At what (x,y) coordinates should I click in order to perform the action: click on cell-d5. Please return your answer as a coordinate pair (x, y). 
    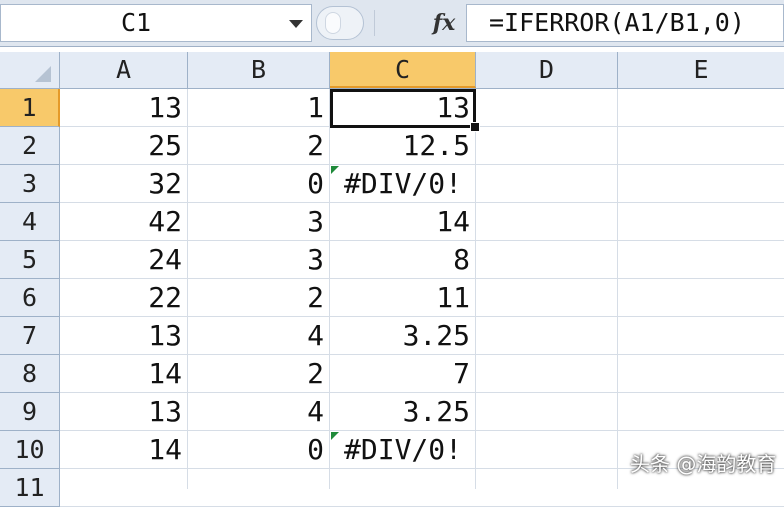
    Looking at the image, I should click on (547, 260).